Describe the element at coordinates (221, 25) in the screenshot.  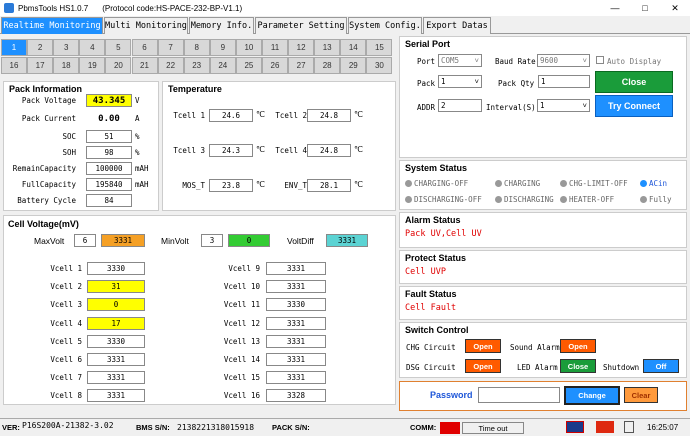
I see `tab-memory-info: Memory Info.` at that location.